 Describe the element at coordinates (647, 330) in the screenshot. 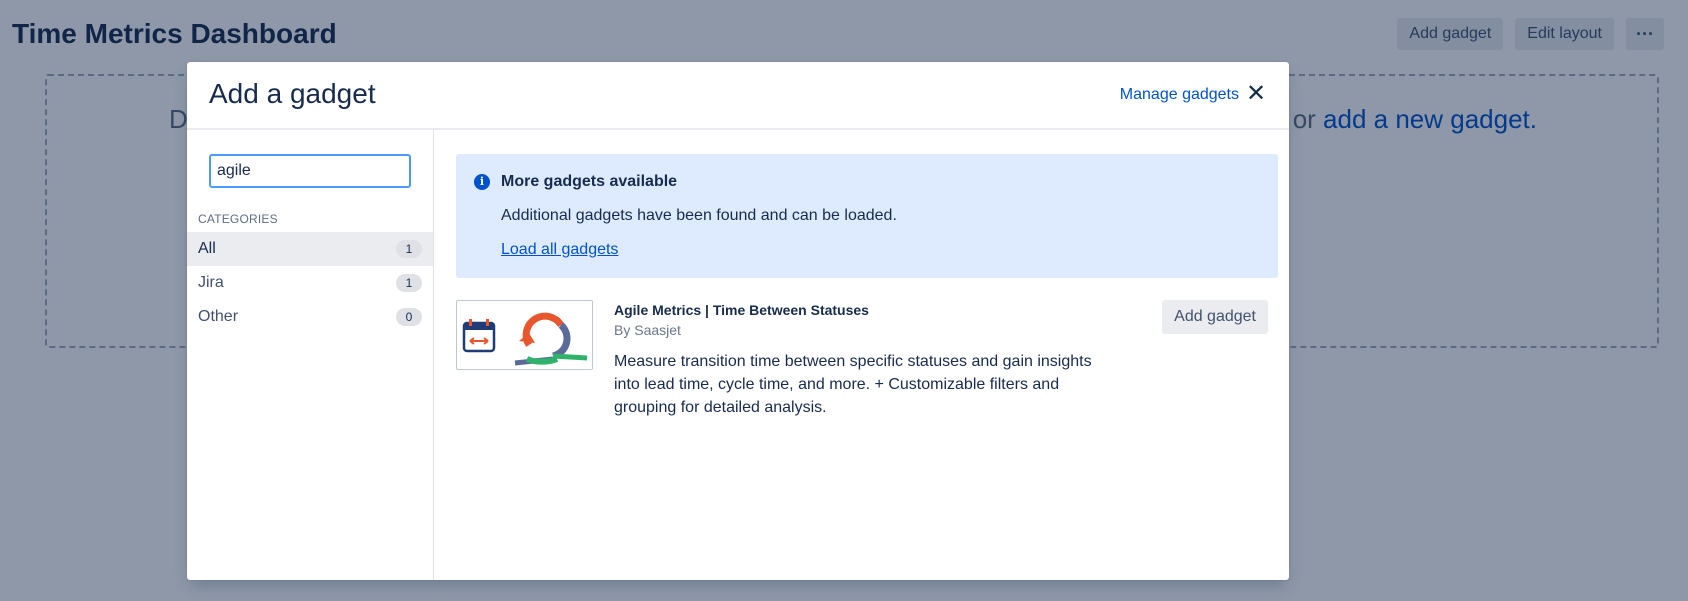

I see `gadget-author: By Saasjet` at that location.